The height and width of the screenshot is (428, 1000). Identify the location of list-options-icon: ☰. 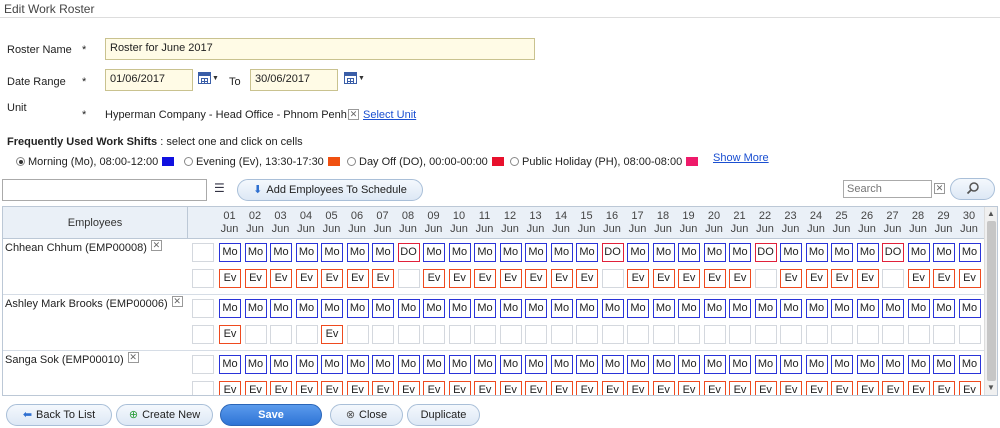
(219, 188).